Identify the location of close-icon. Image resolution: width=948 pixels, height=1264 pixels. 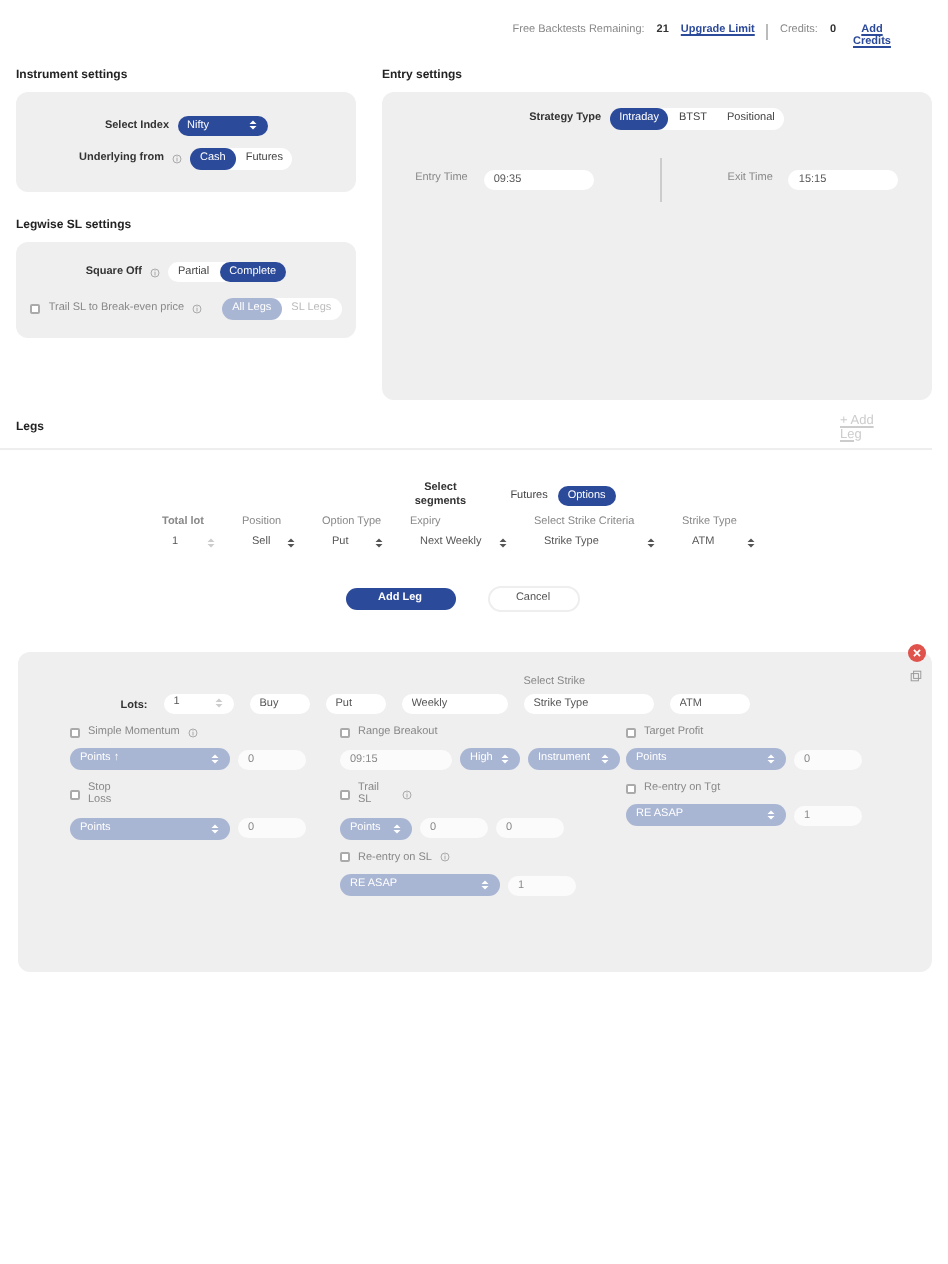
(917, 652).